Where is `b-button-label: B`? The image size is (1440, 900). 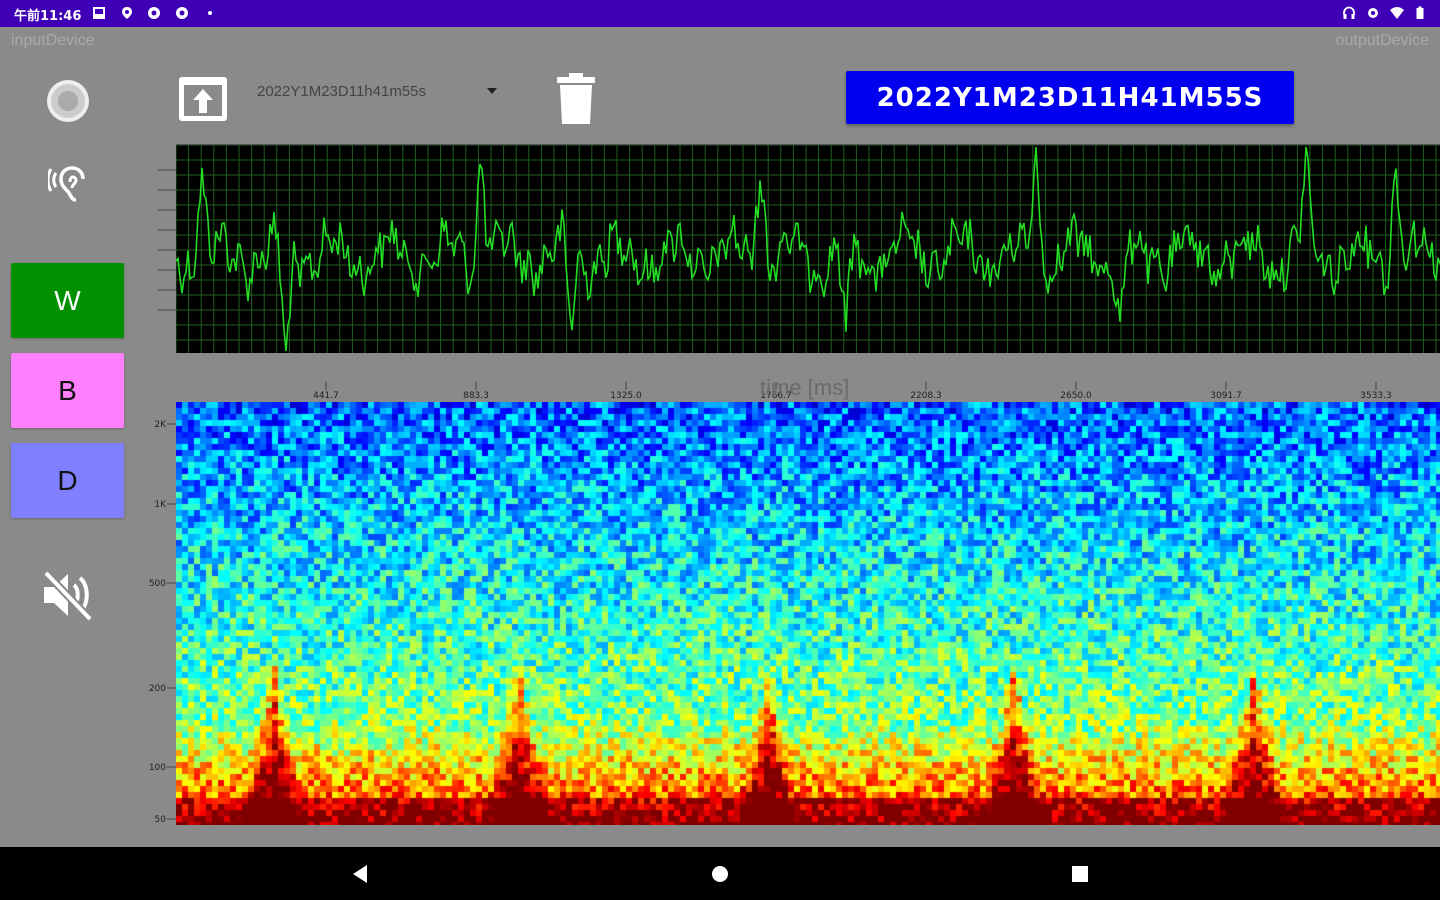 b-button-label: B is located at coordinates (67, 390).